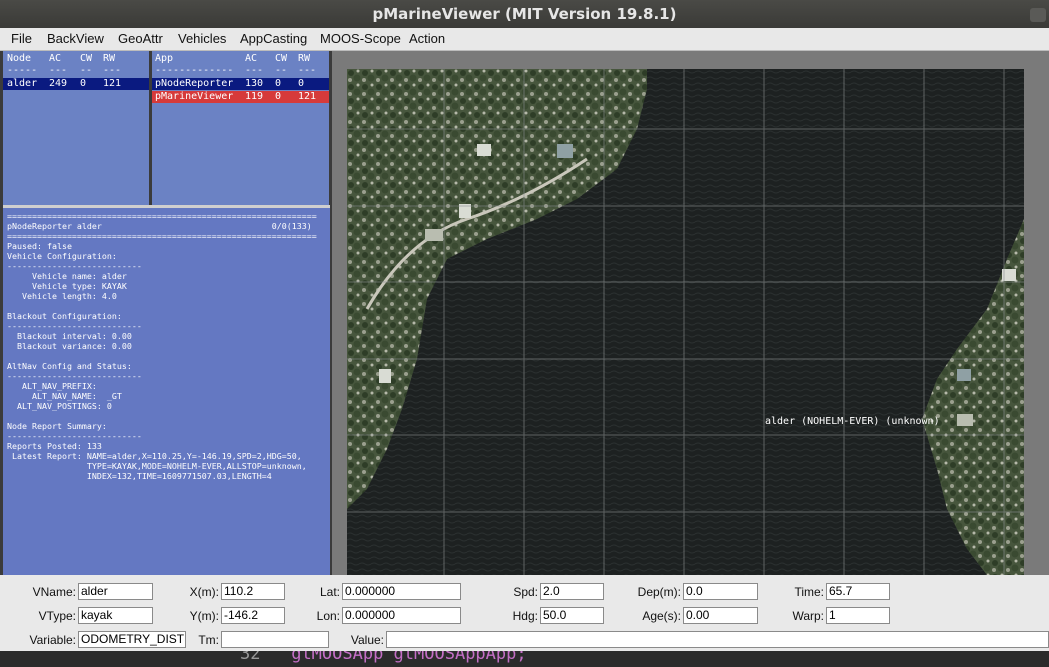 This screenshot has width=1049, height=667. What do you see at coordinates (254, 83) in the screenshot?
I see `ac-cell: 130` at bounding box center [254, 83].